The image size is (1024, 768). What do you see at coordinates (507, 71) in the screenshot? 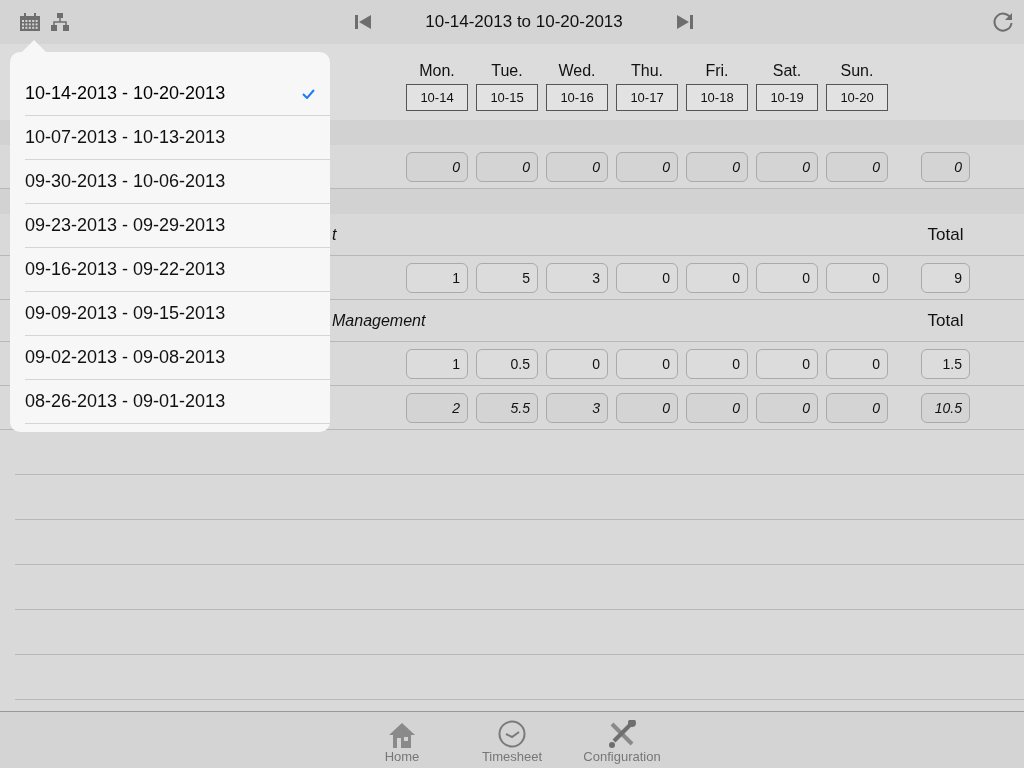
I see `day-name: Tue.` at bounding box center [507, 71].